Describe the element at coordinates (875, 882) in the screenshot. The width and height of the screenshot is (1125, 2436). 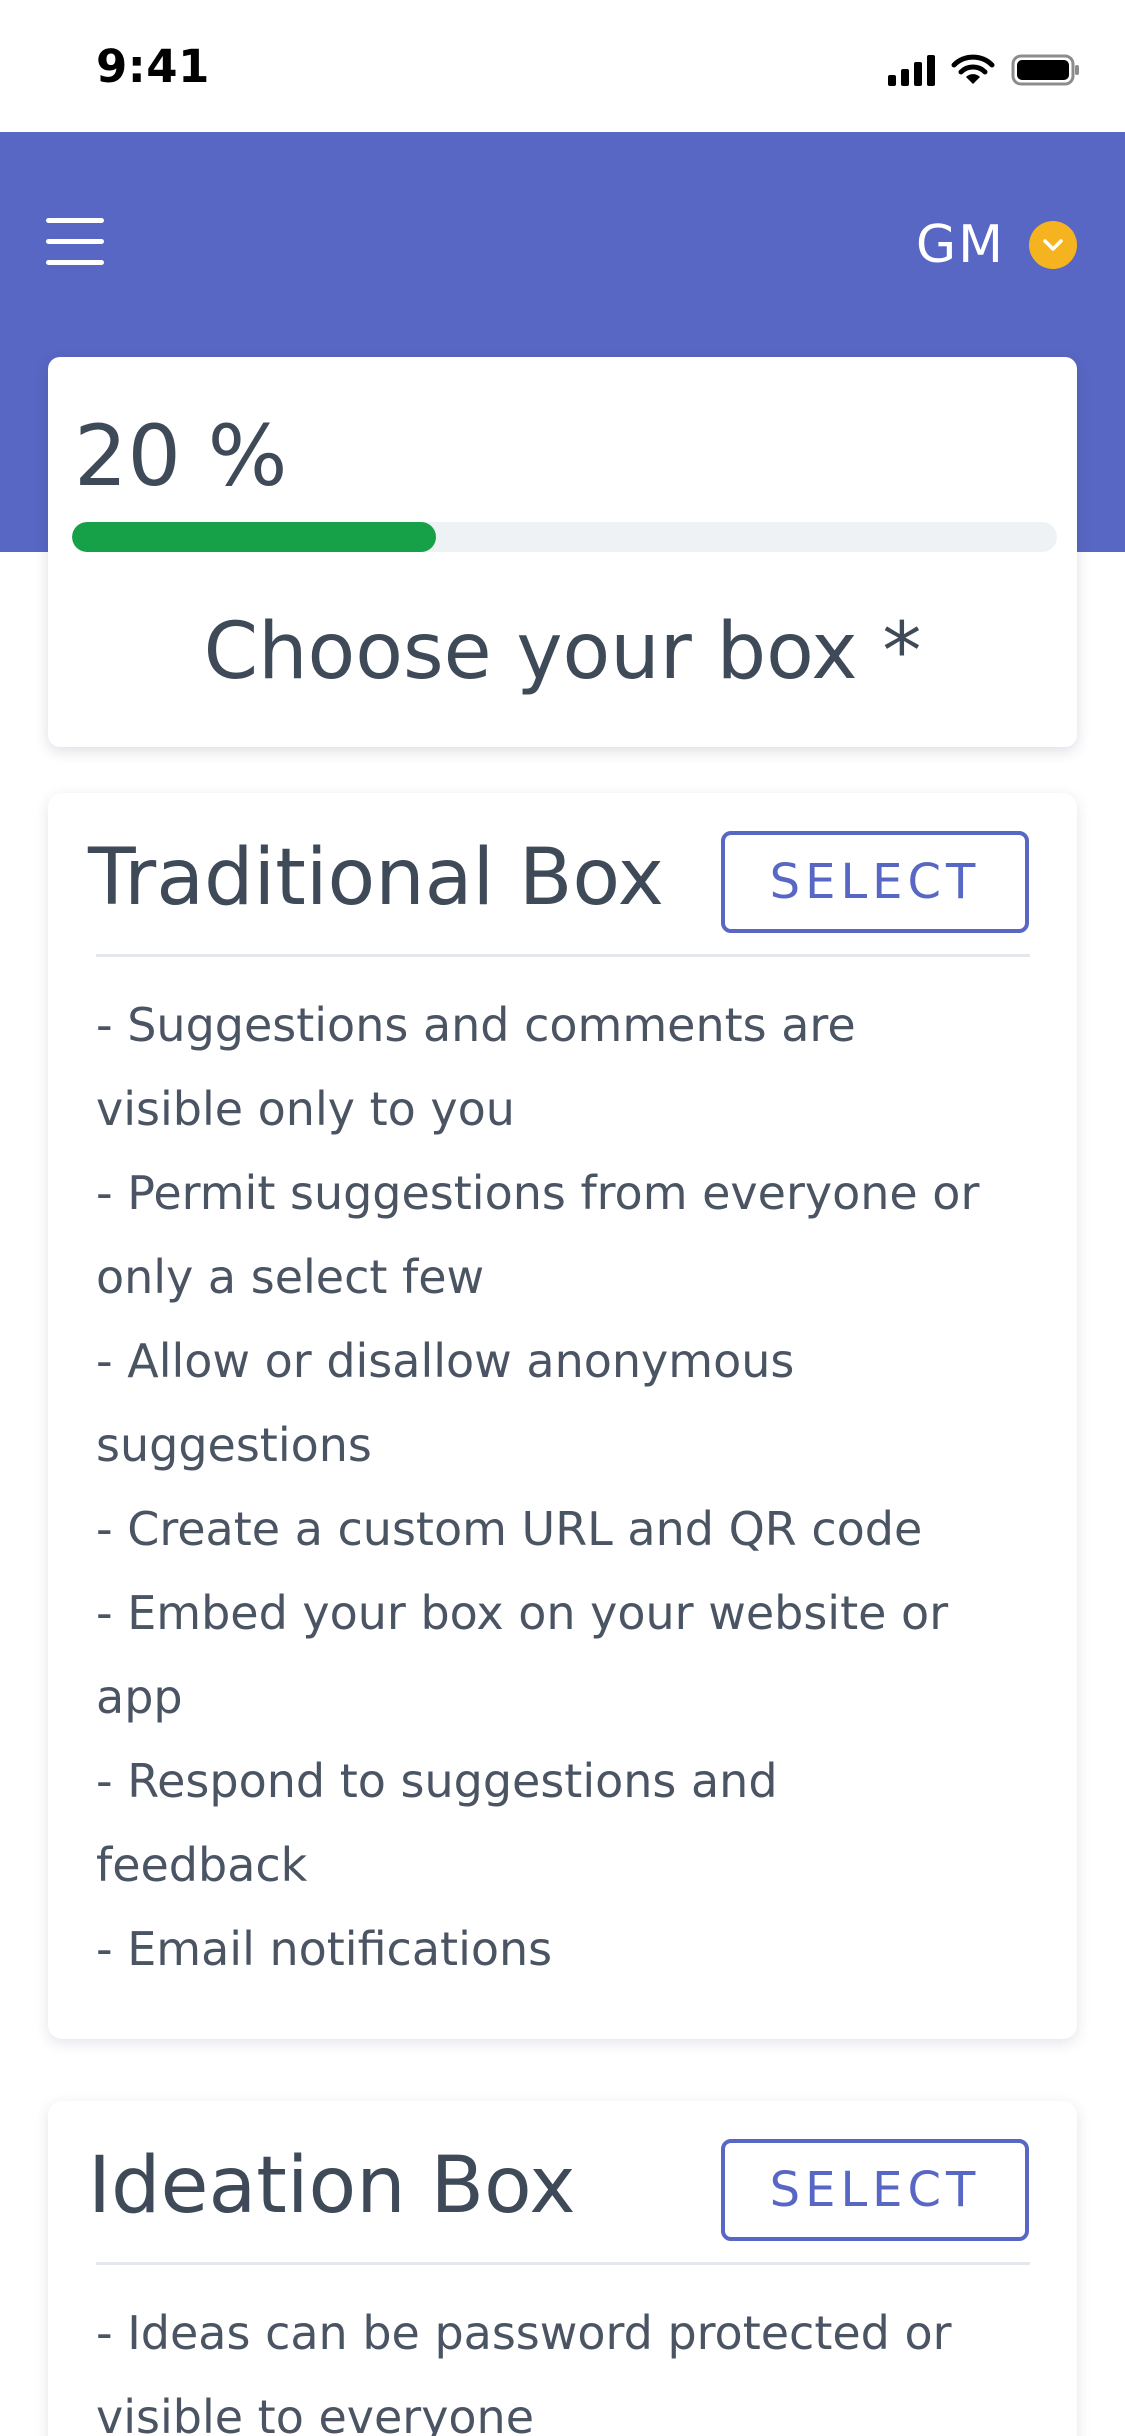
I see `select-traditional-box-button: SELECT` at that location.